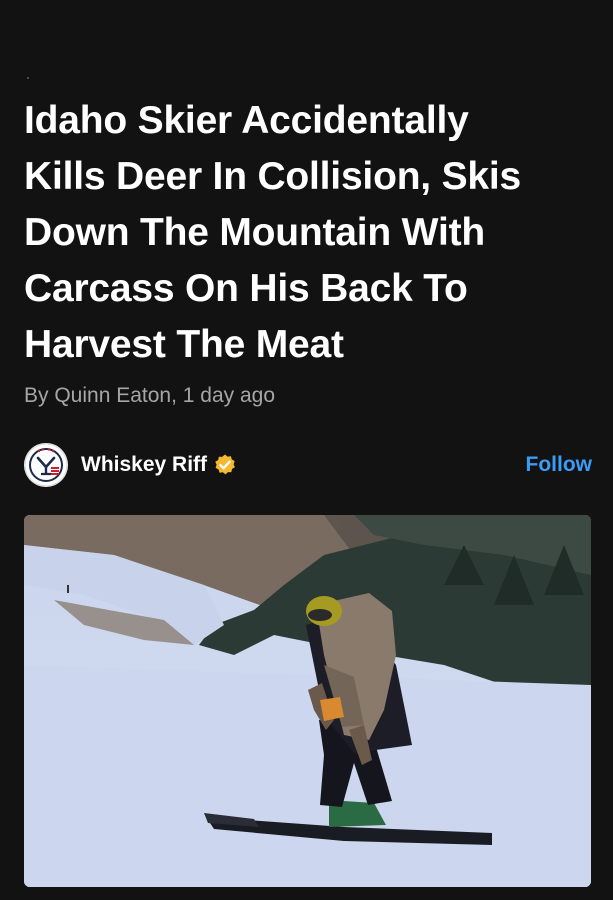 The width and height of the screenshot is (613, 900). What do you see at coordinates (559, 465) in the screenshot?
I see `follow-button: Follow` at bounding box center [559, 465].